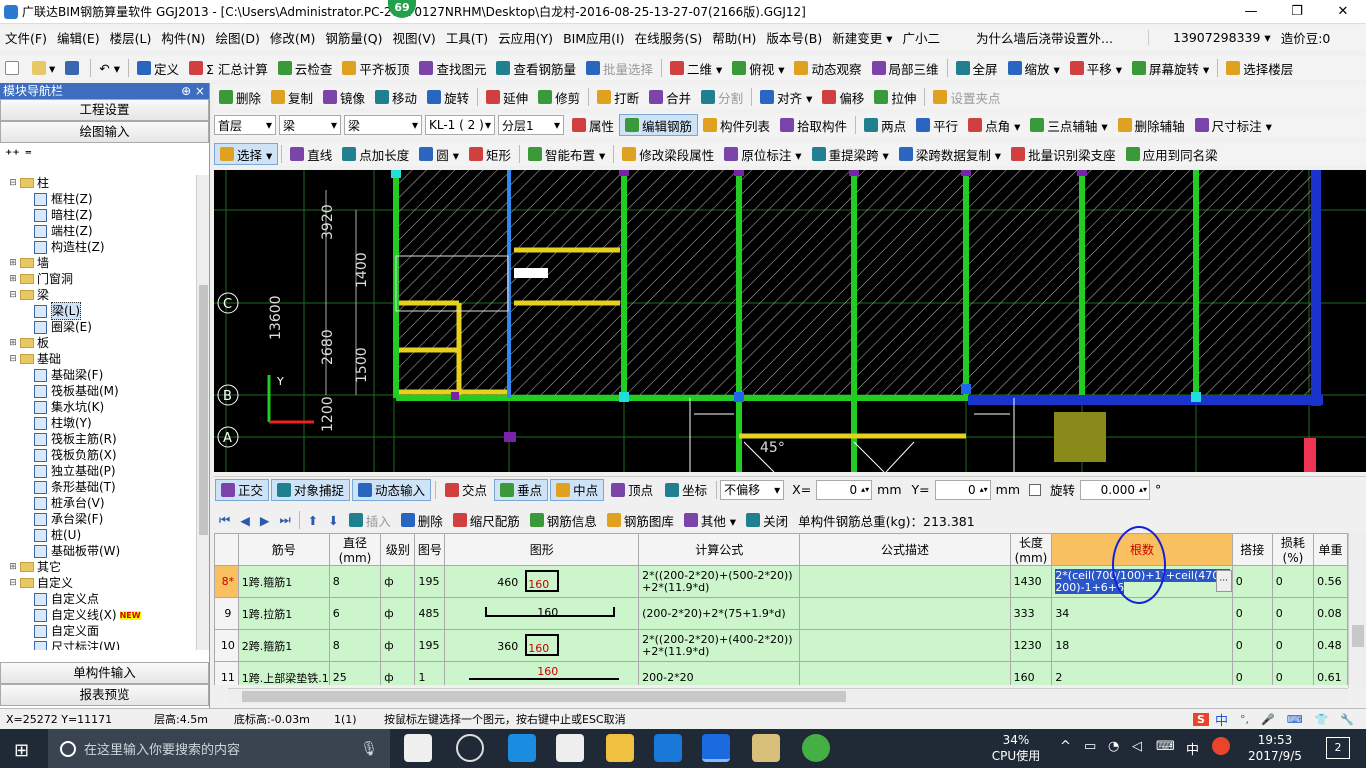 This screenshot has width=1366, height=768. I want to click on ortho-toggle: 正交, so click(242, 489).